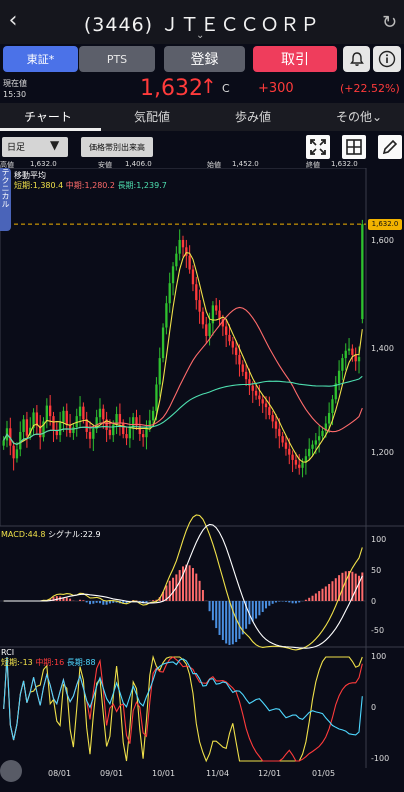  I want to click on rci-short: 短期:-13, so click(17, 662).